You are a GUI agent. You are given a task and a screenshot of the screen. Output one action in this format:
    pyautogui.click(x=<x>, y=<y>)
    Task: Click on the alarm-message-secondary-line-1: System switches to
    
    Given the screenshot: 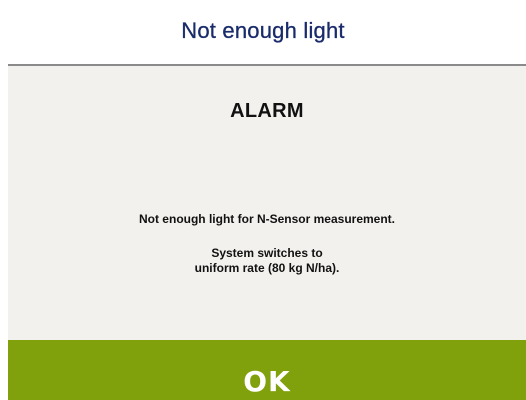 What is the action you would take?
    pyautogui.click(x=267, y=253)
    